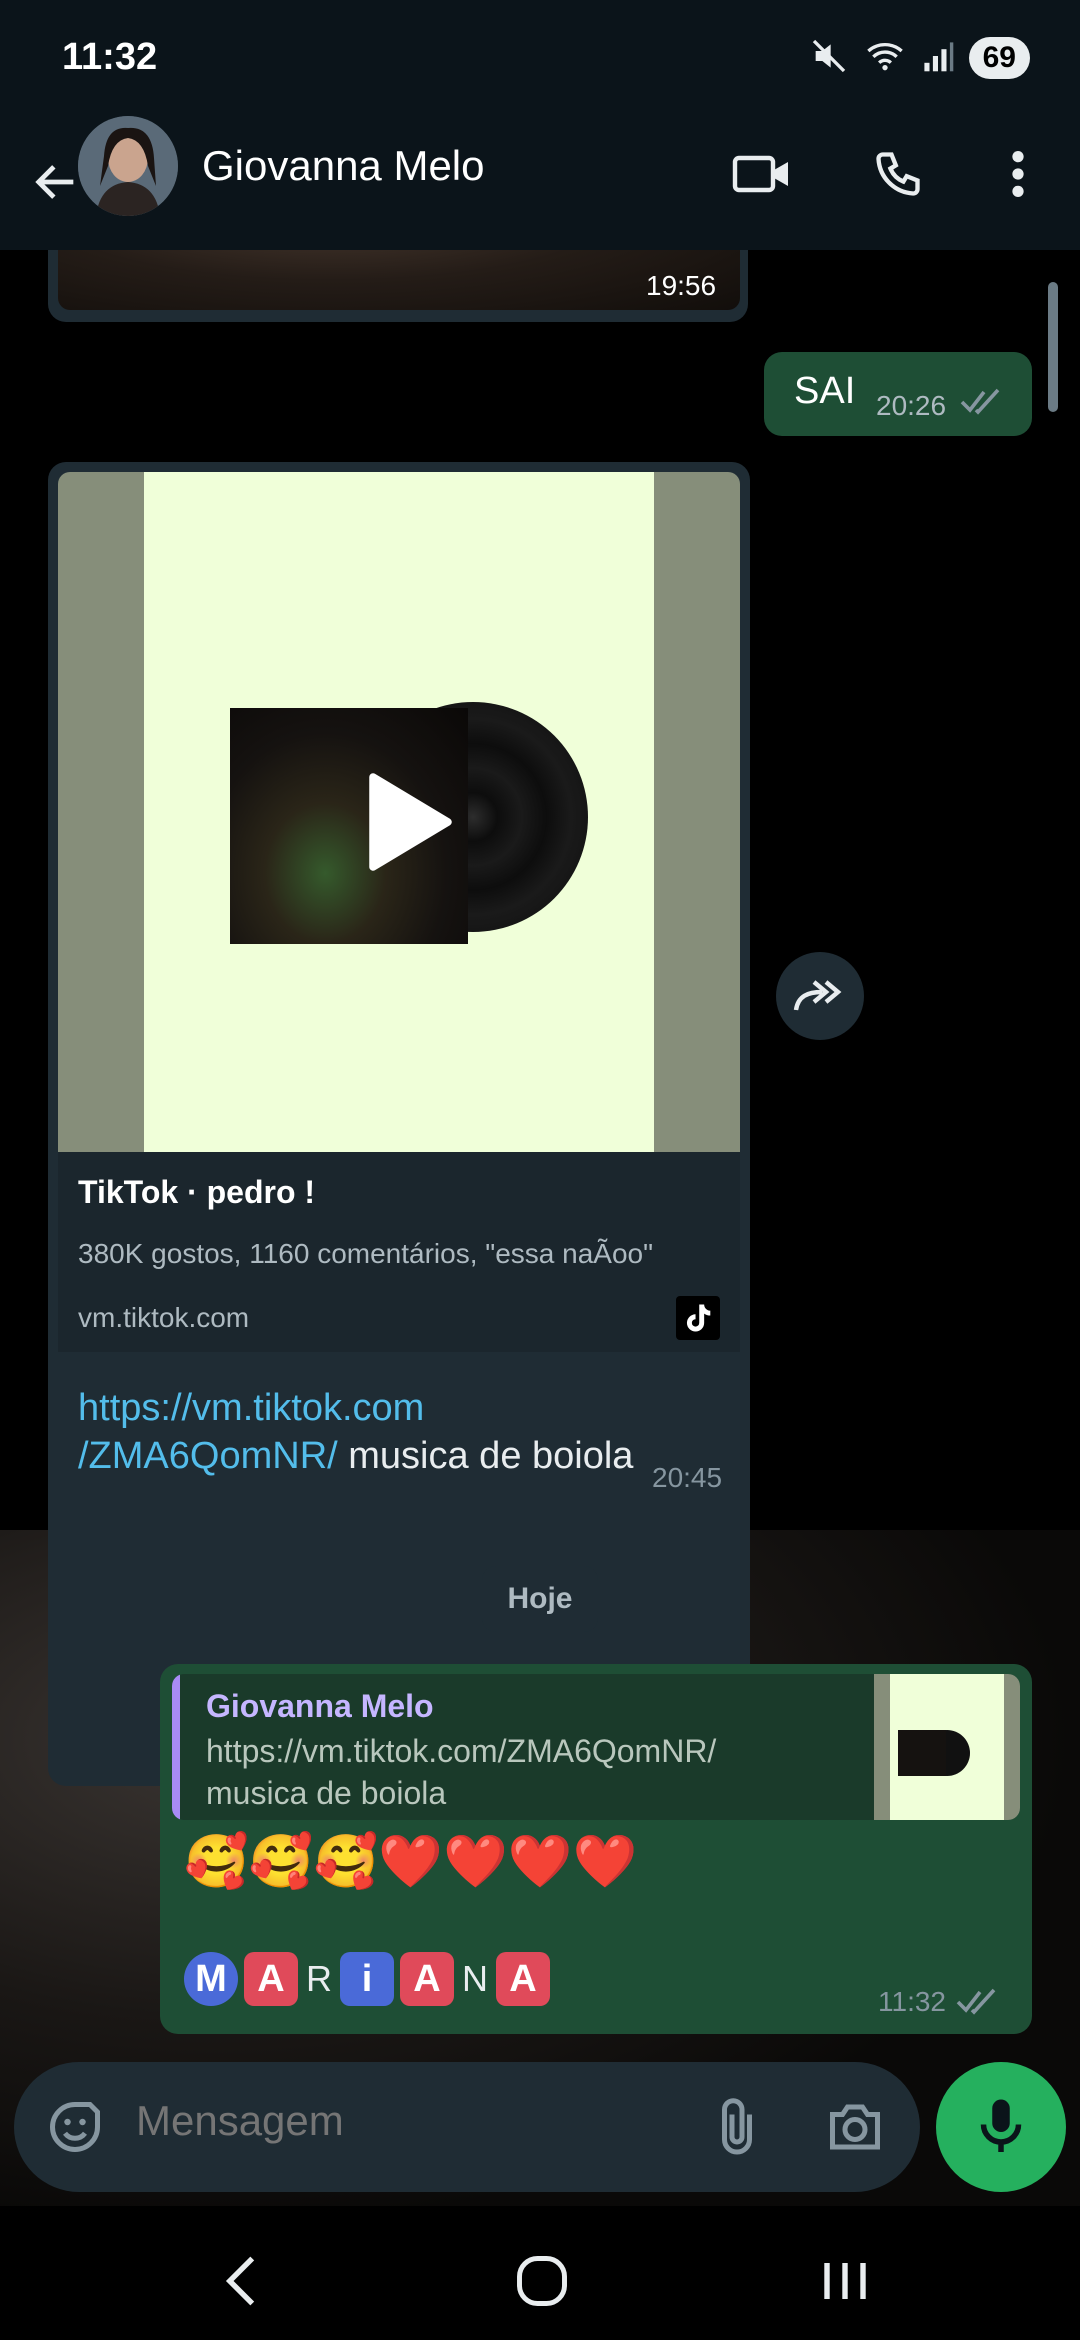 This screenshot has width=1080, height=2340. I want to click on mute-icon, so click(829, 58).